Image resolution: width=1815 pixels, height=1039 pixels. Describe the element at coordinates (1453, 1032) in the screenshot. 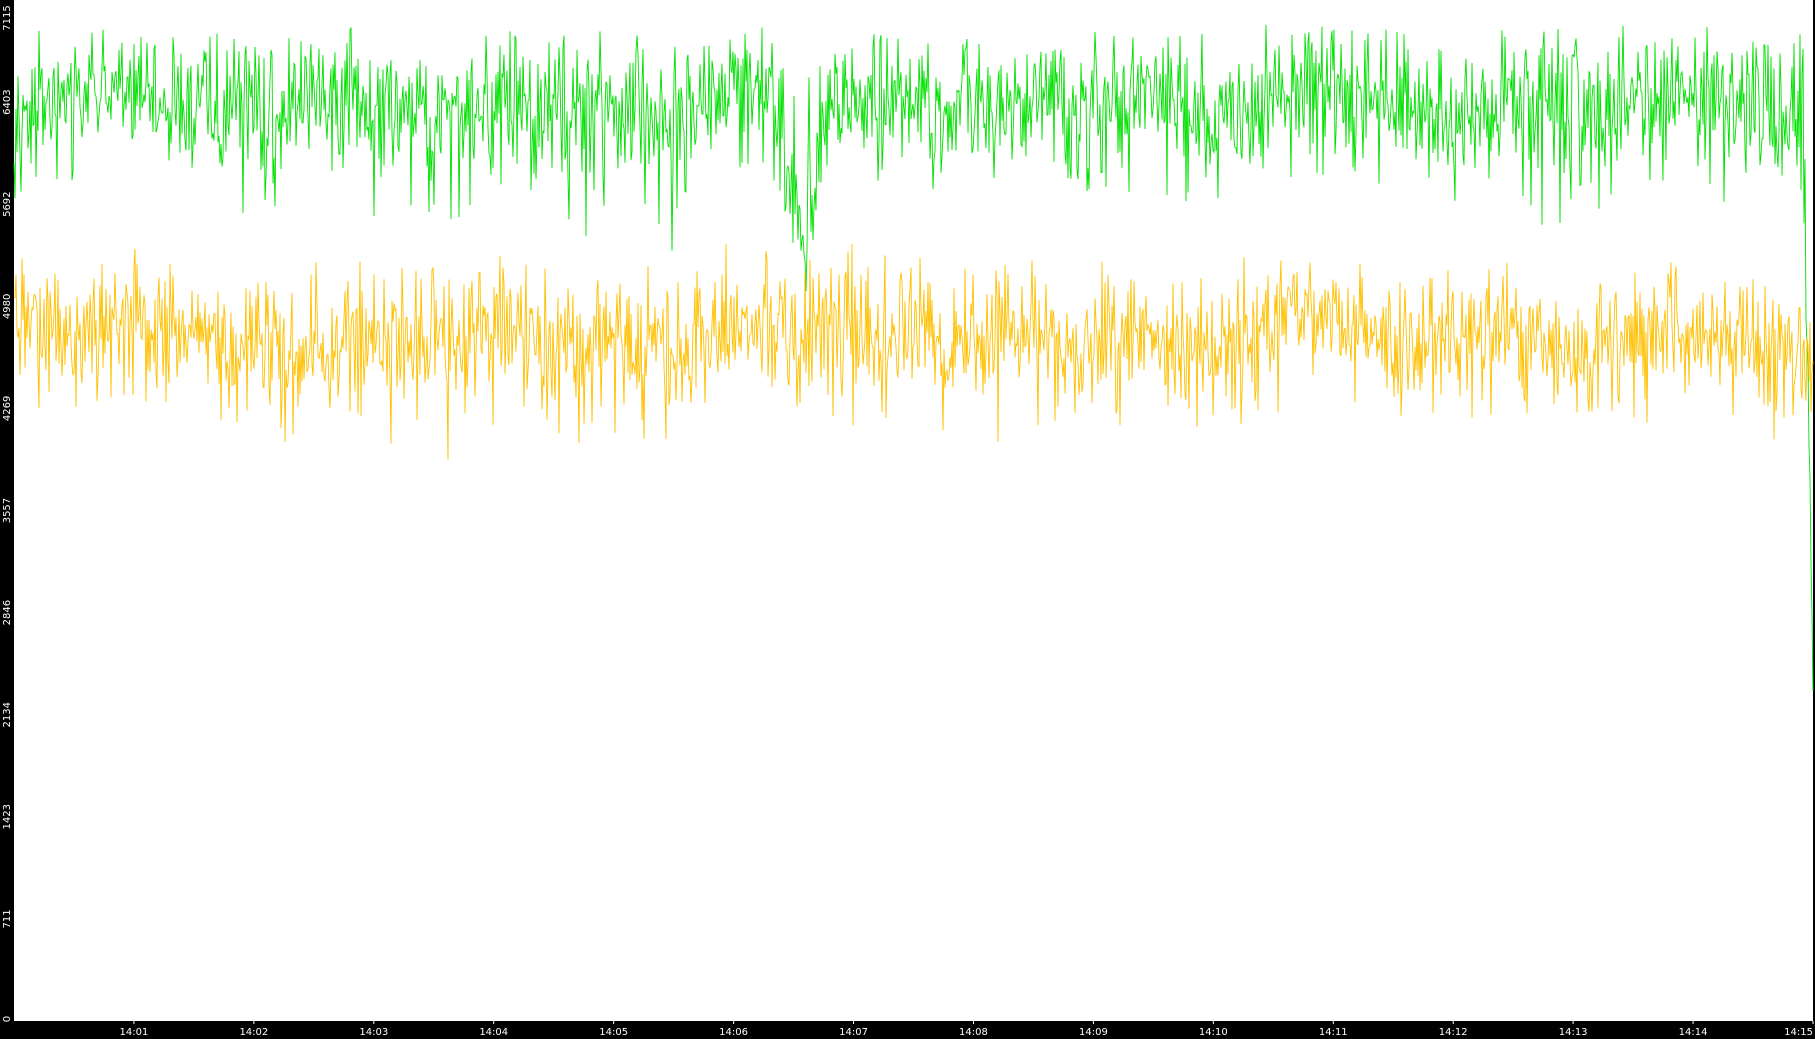

I see `x-tick-label: 14:12` at that location.